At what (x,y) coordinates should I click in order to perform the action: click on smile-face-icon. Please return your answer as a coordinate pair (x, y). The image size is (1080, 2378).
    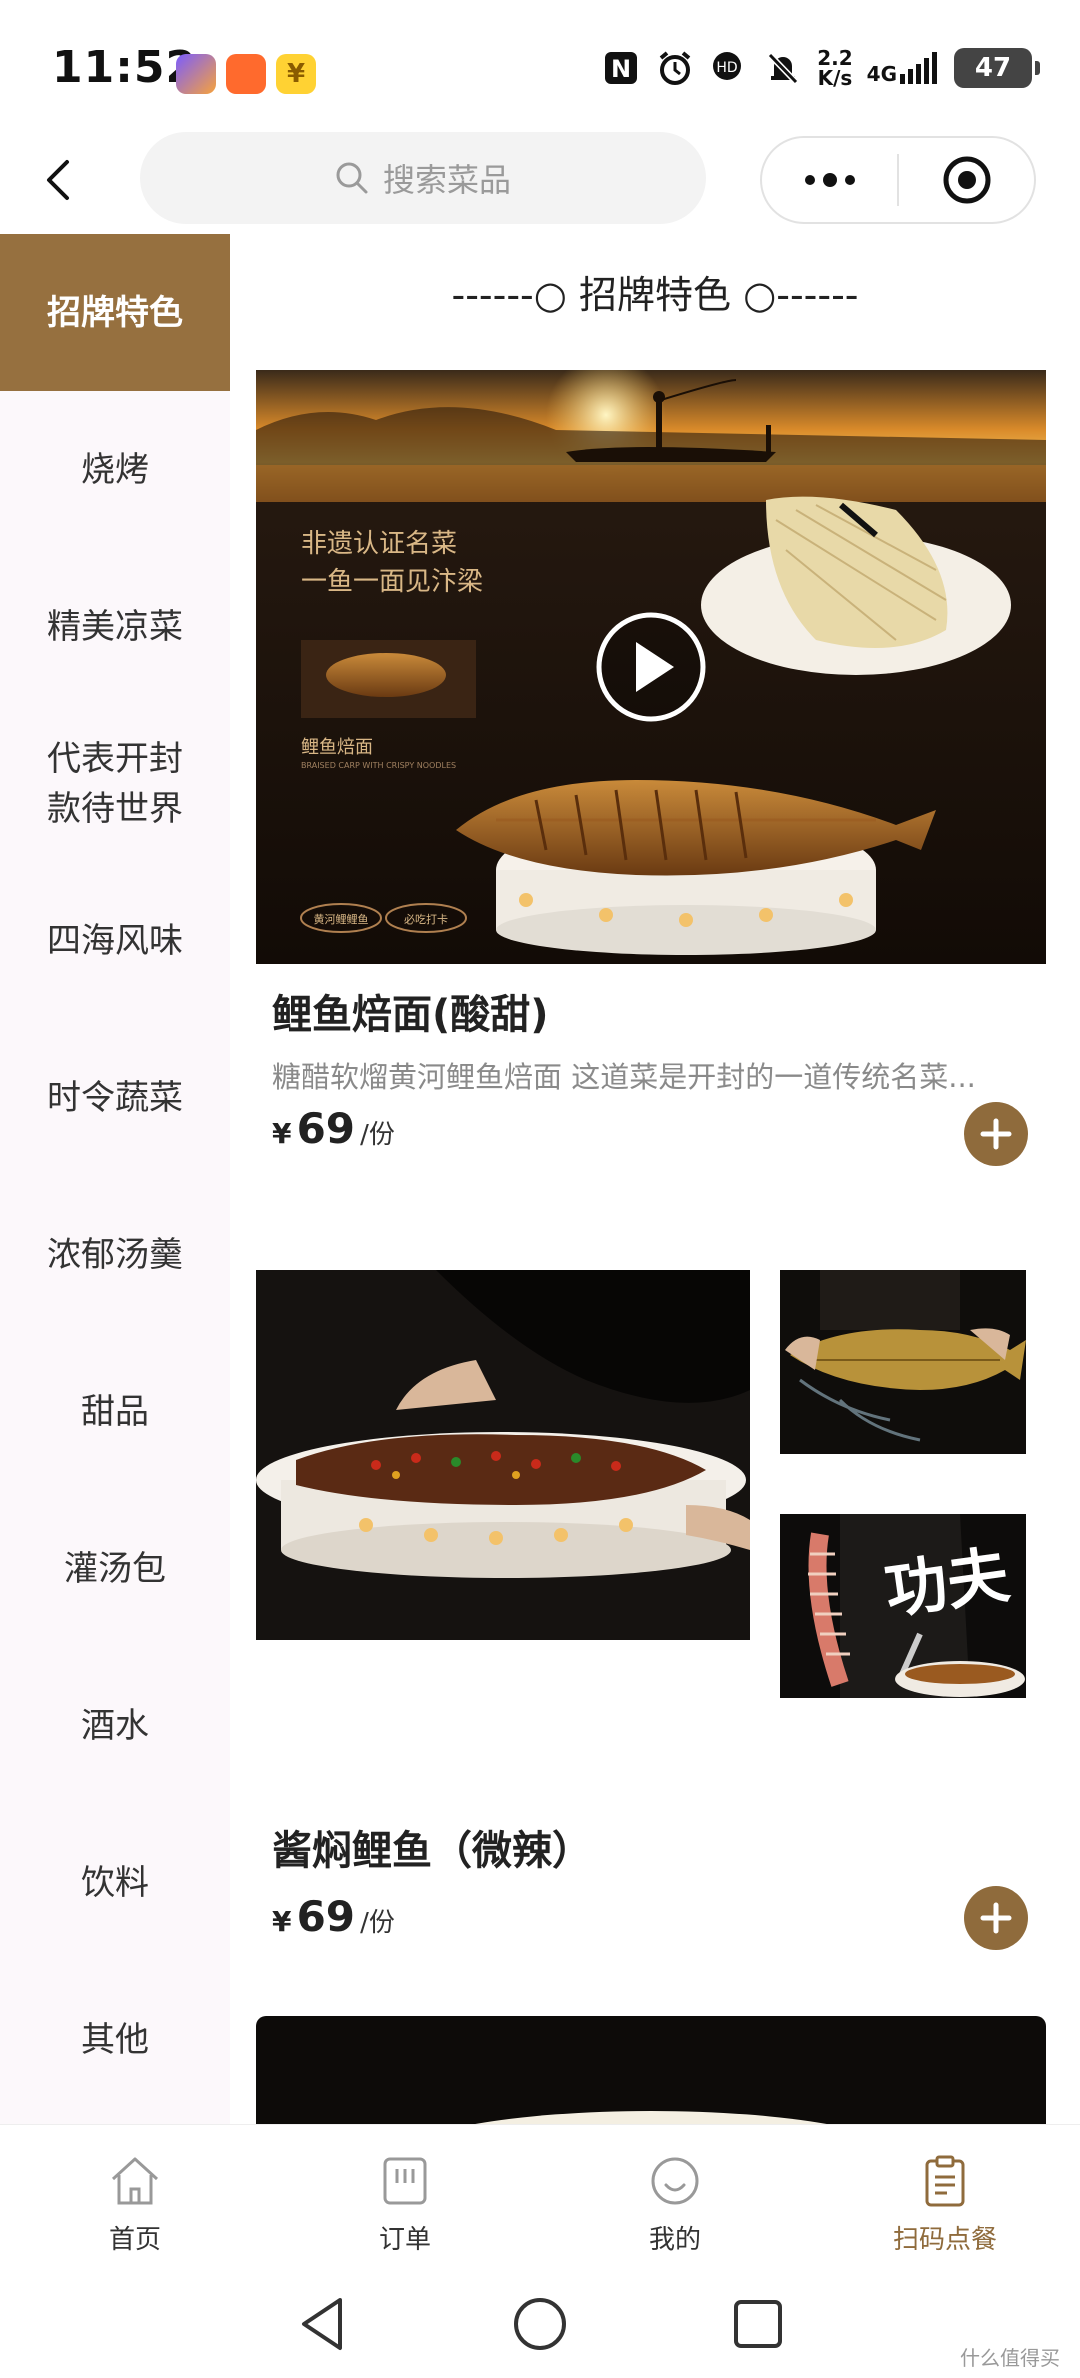
    Looking at the image, I should click on (675, 2181).